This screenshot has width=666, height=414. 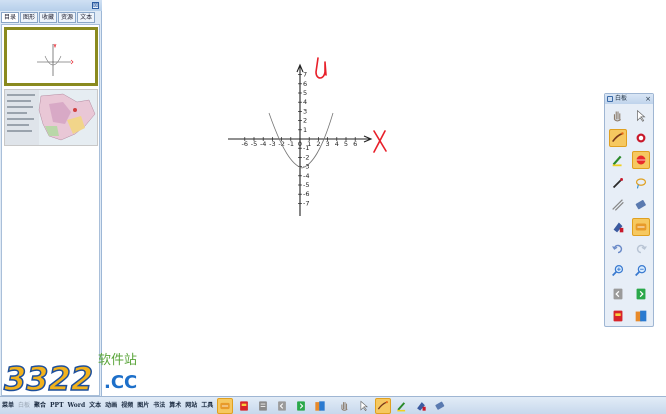 I want to click on bottom-red-book-button, so click(x=244, y=406).